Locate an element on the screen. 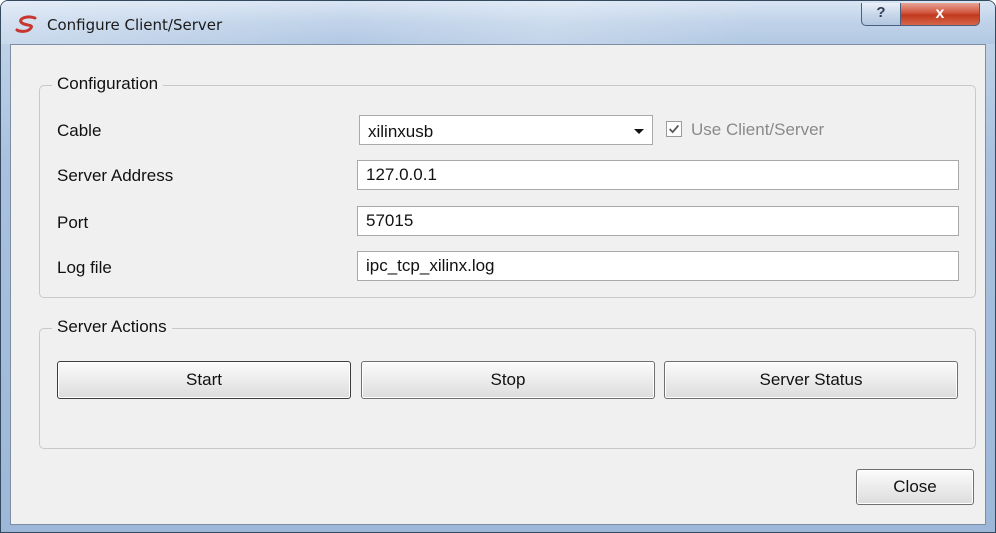 The width and height of the screenshot is (996, 533). start-button: Start is located at coordinates (204, 380).